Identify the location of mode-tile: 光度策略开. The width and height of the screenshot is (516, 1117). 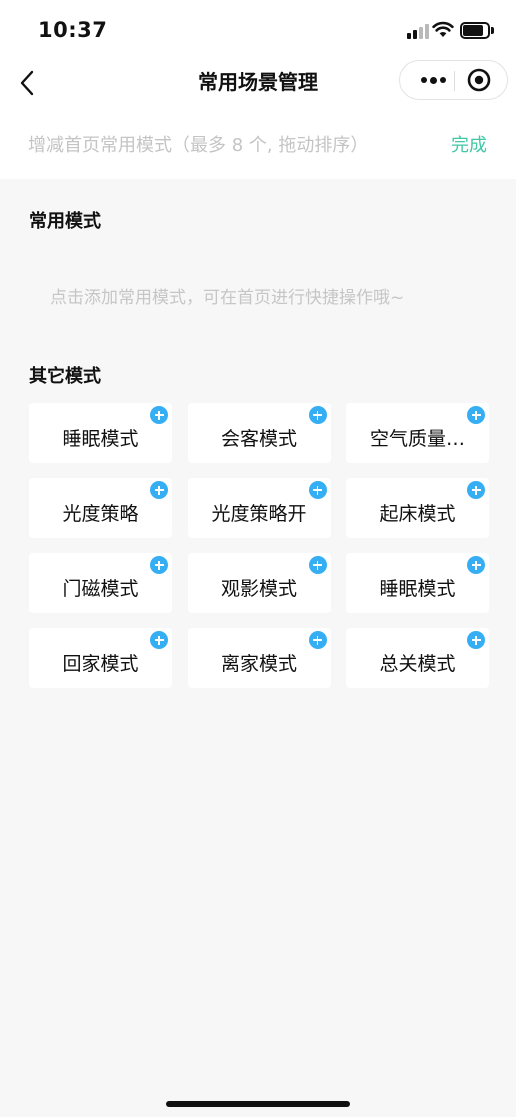
(259, 508).